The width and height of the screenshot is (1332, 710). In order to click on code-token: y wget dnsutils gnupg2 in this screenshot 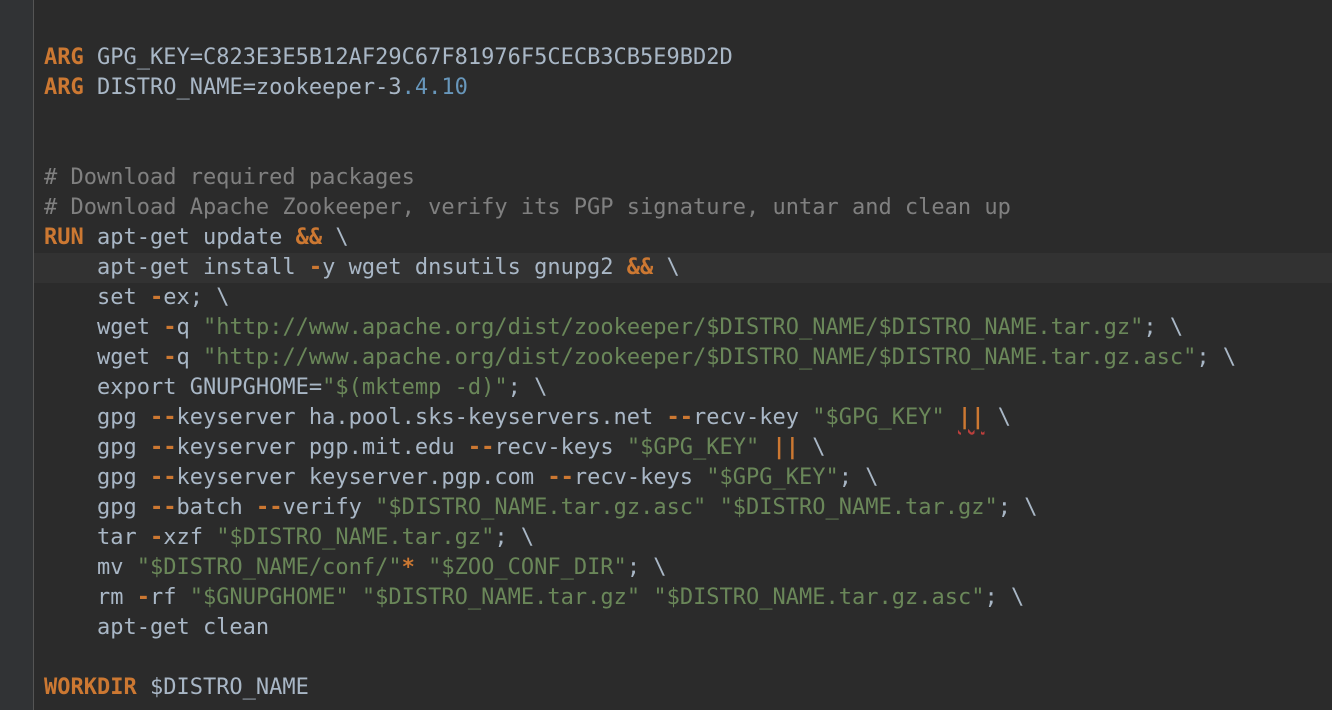, I will do `click(474, 267)`.